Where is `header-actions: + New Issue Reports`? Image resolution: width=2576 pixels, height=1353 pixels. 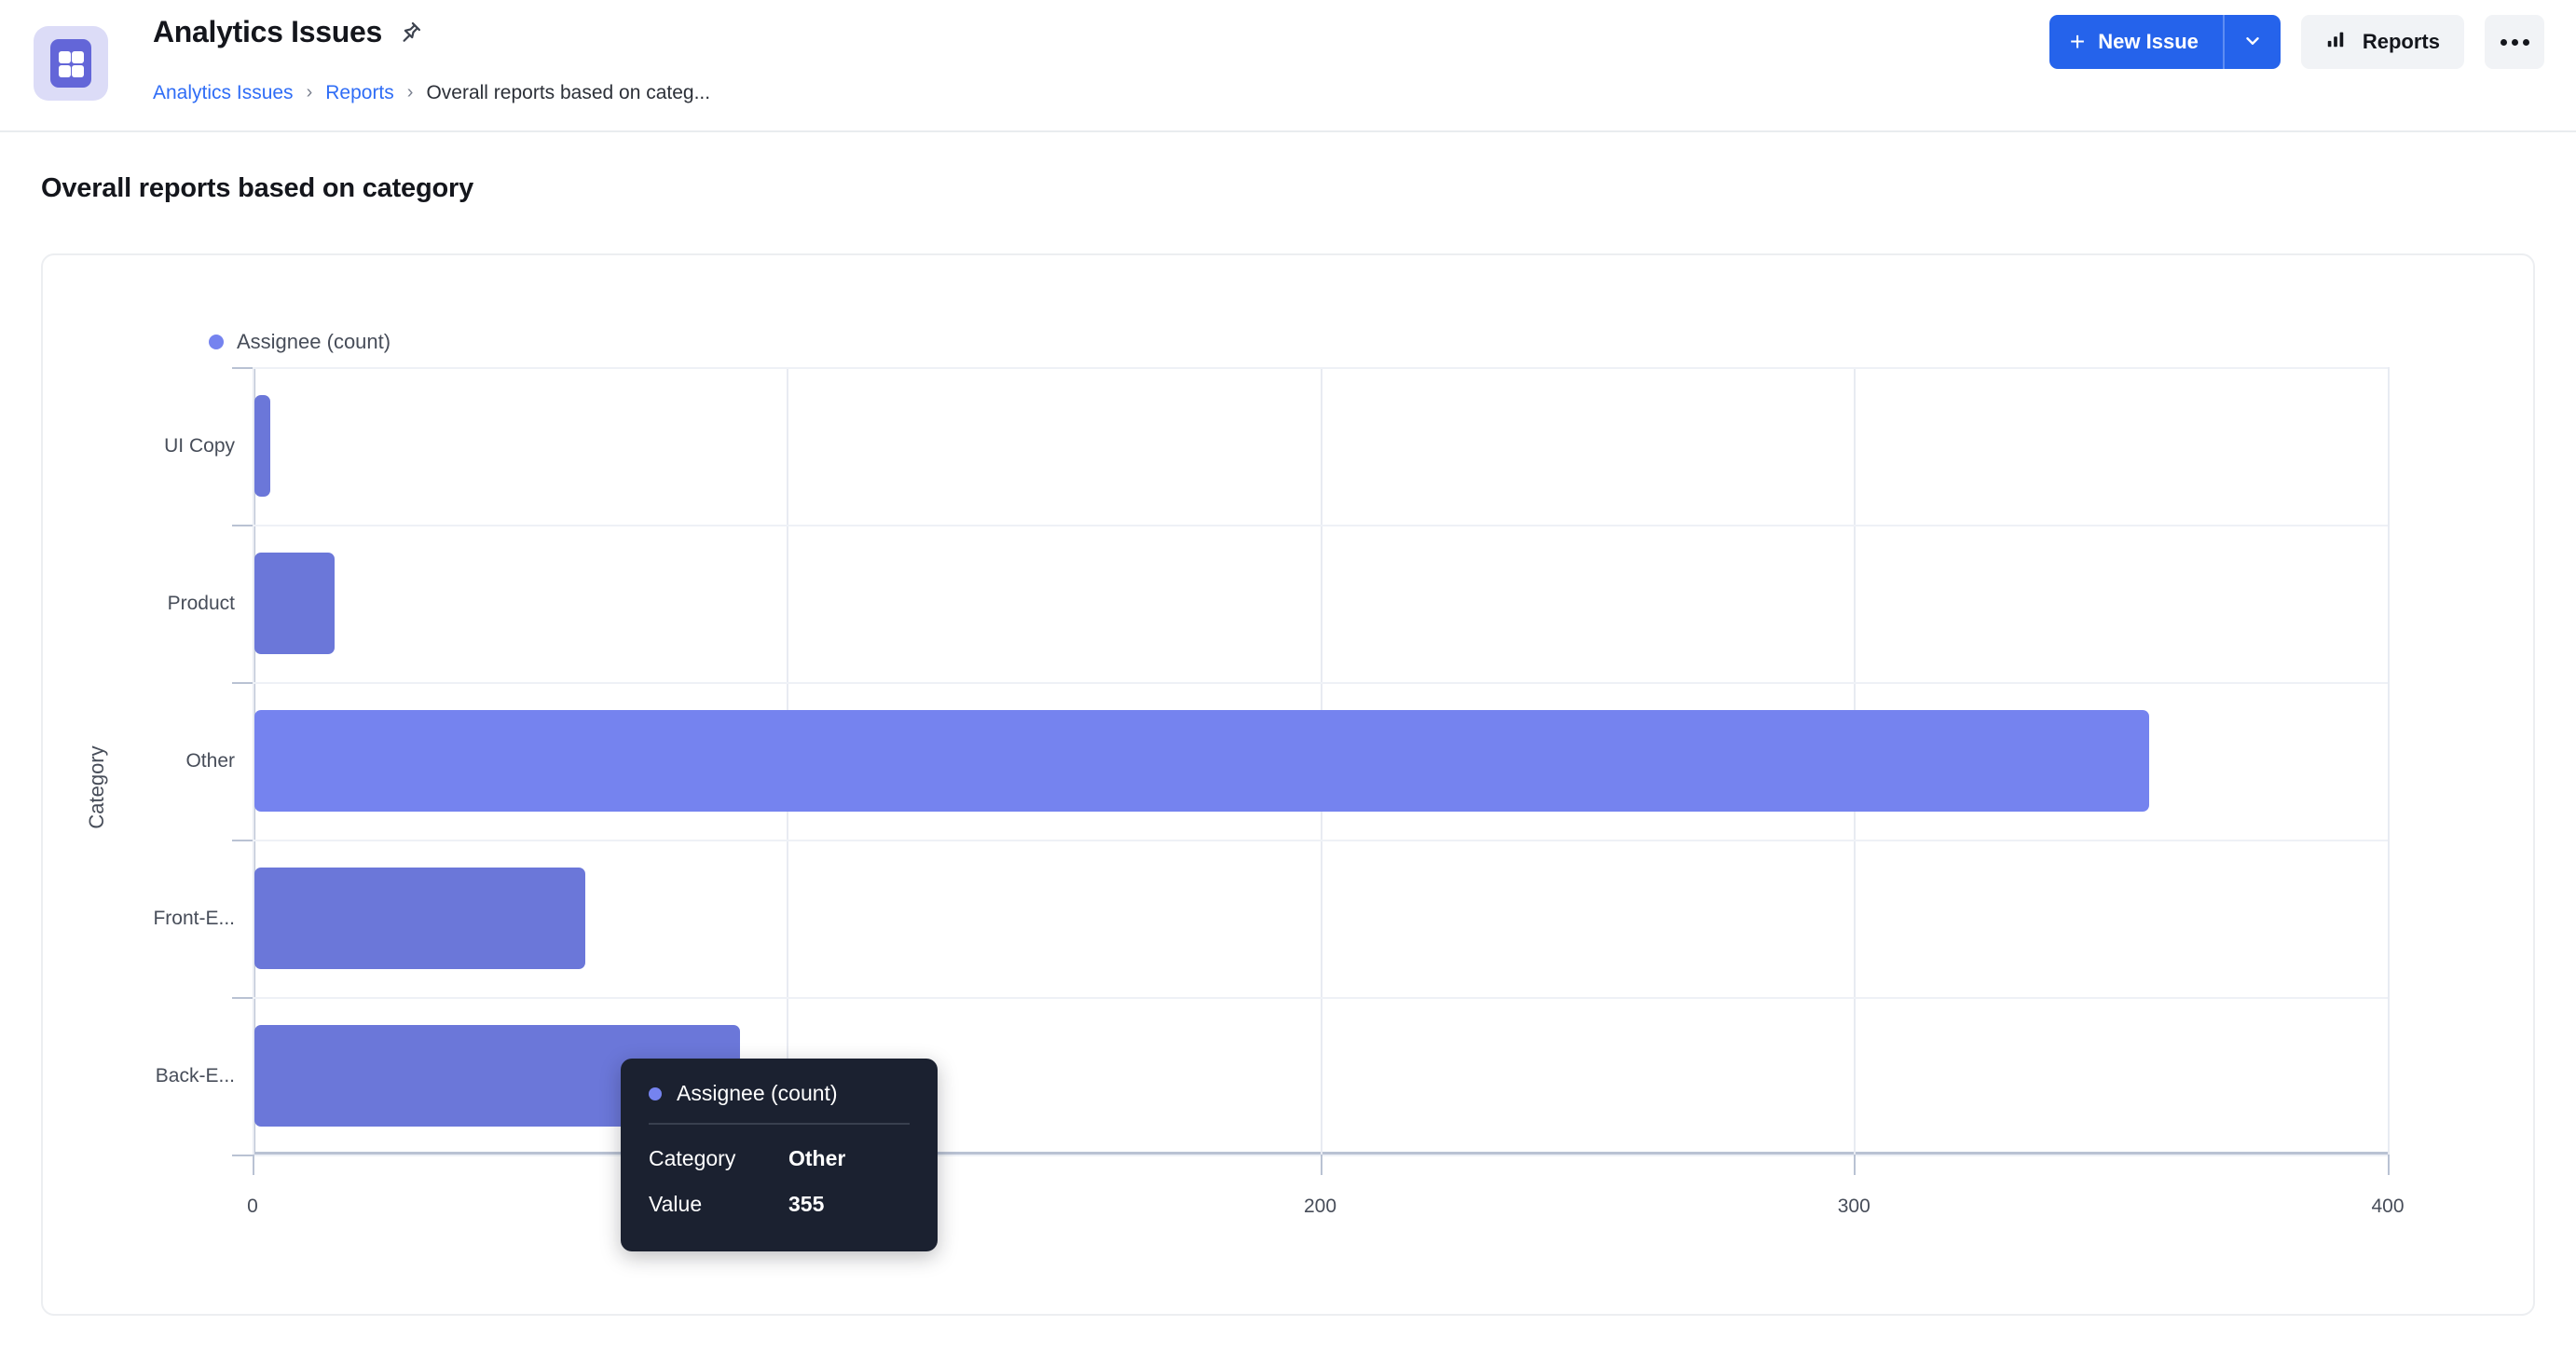 header-actions: + New Issue Reports is located at coordinates (2296, 42).